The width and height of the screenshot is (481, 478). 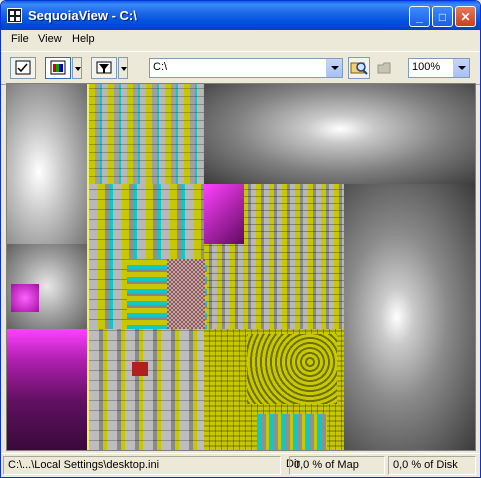 I want to click on status-disk-percent: 0,0 % of Disk, so click(x=432, y=465).